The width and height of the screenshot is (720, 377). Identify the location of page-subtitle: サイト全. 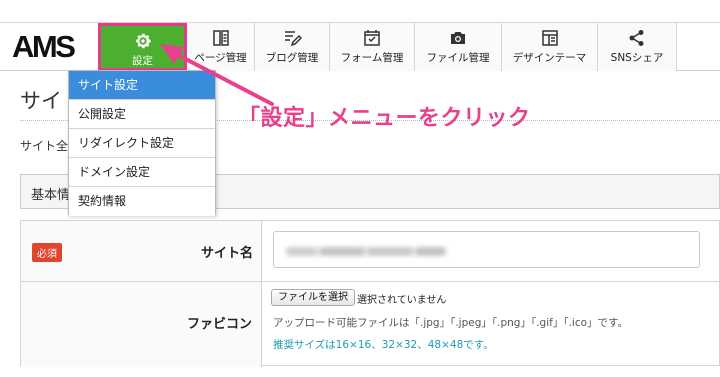
(44, 146).